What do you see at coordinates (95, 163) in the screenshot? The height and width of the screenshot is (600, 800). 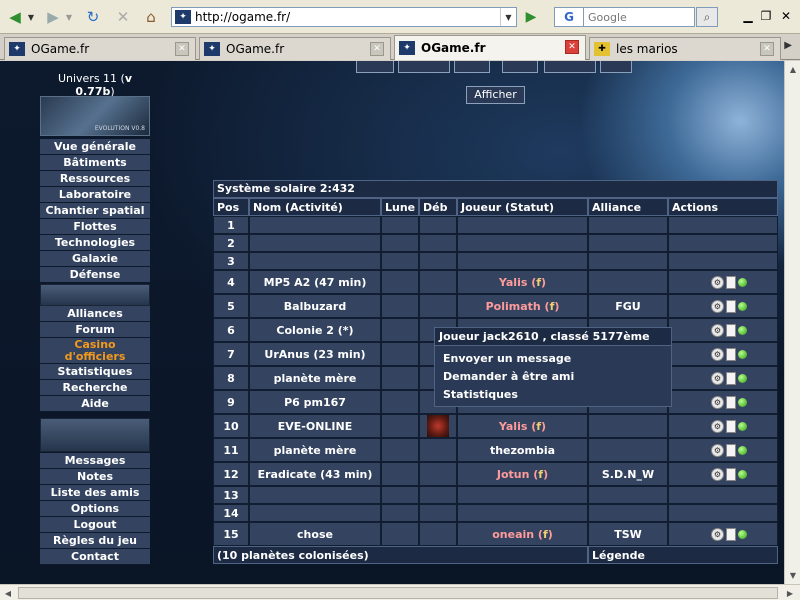 I see `menu-item-batiments: Bâtiments` at bounding box center [95, 163].